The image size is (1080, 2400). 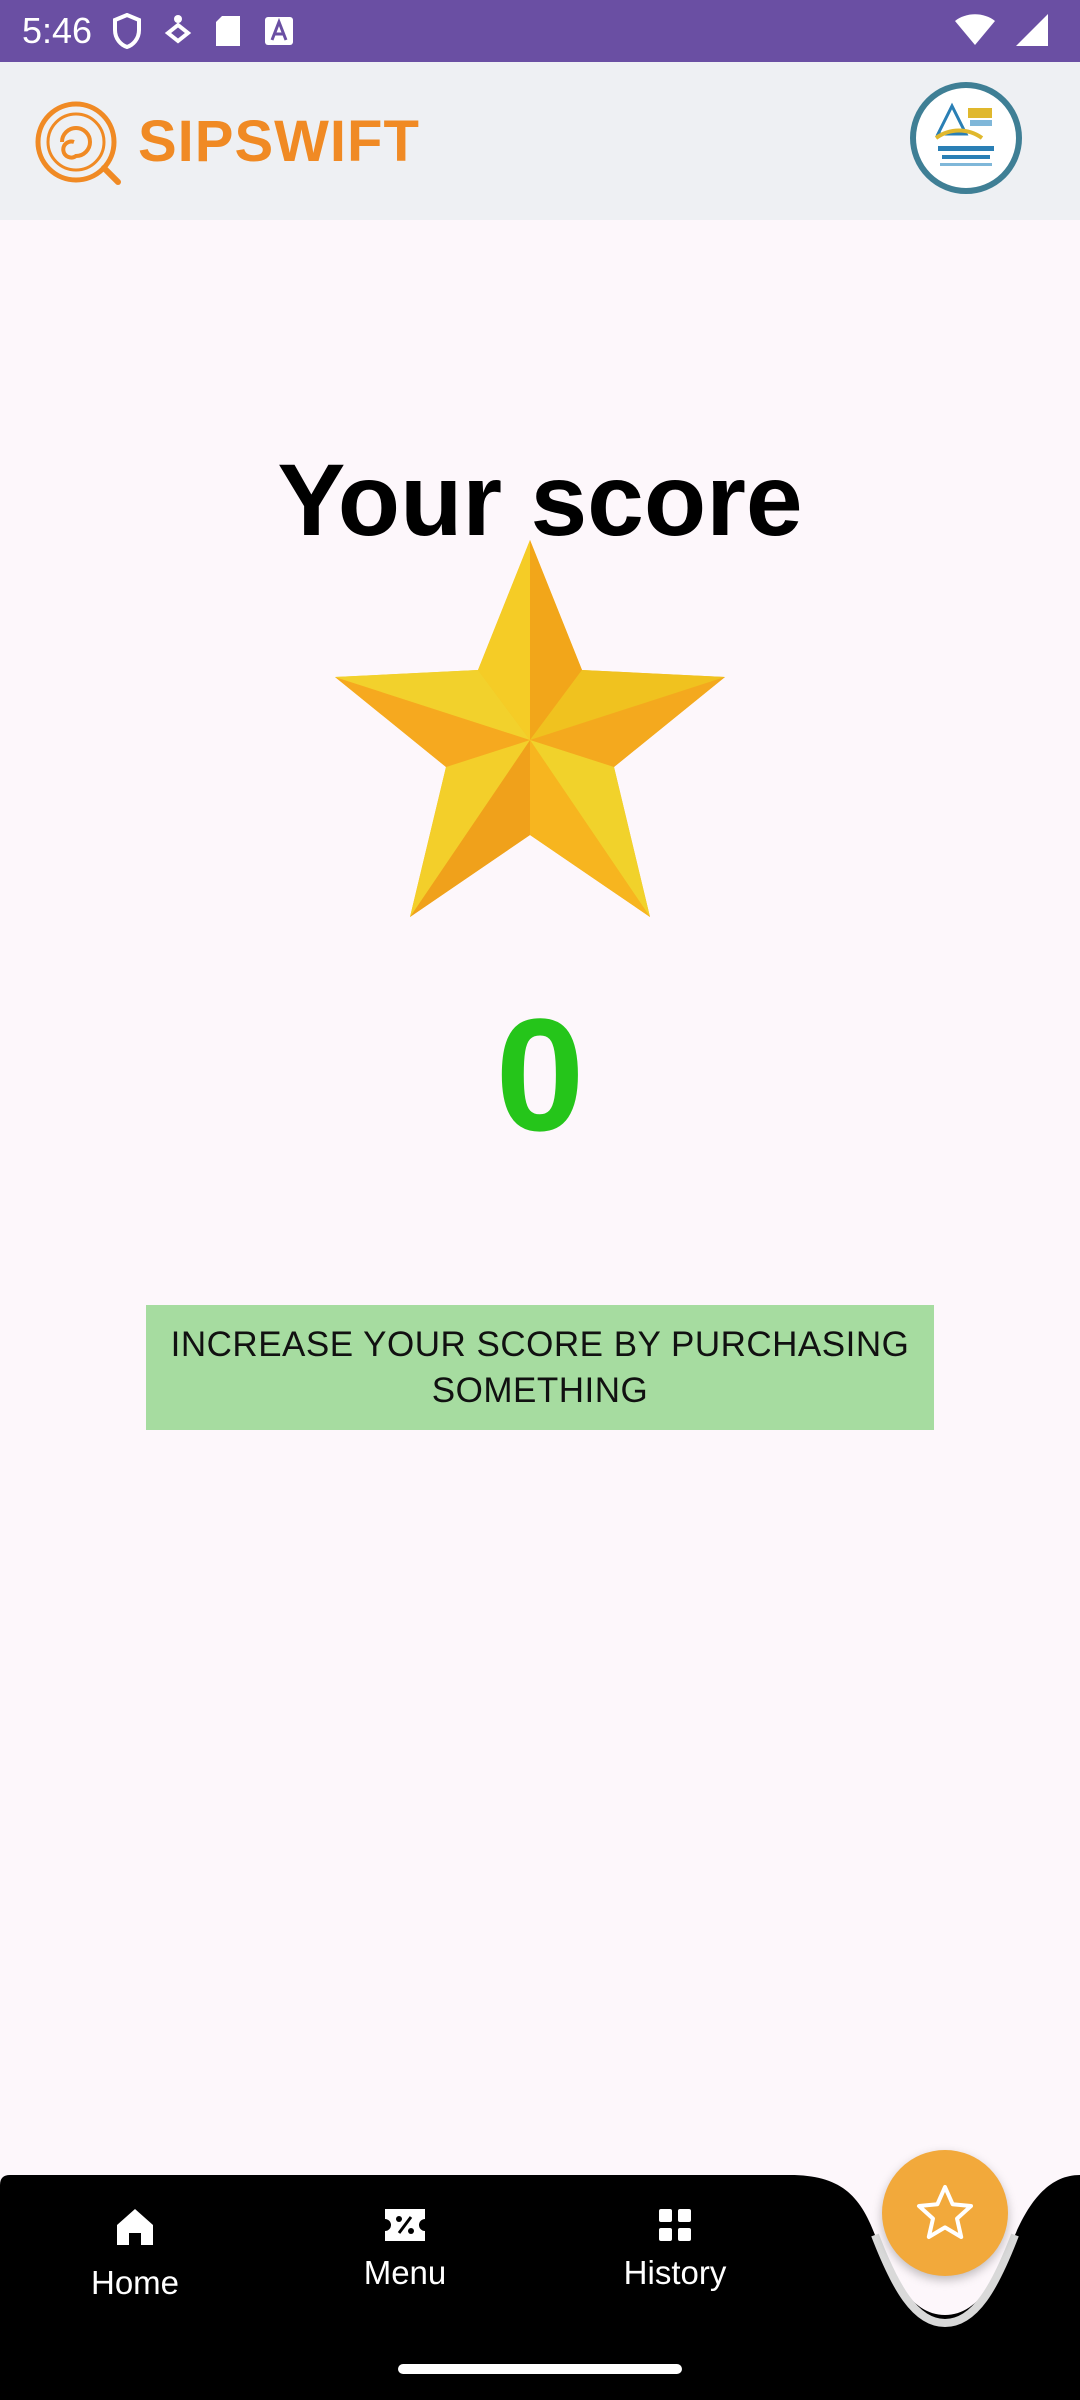 What do you see at coordinates (57, 30) in the screenshot?
I see `status-time: 5:46` at bounding box center [57, 30].